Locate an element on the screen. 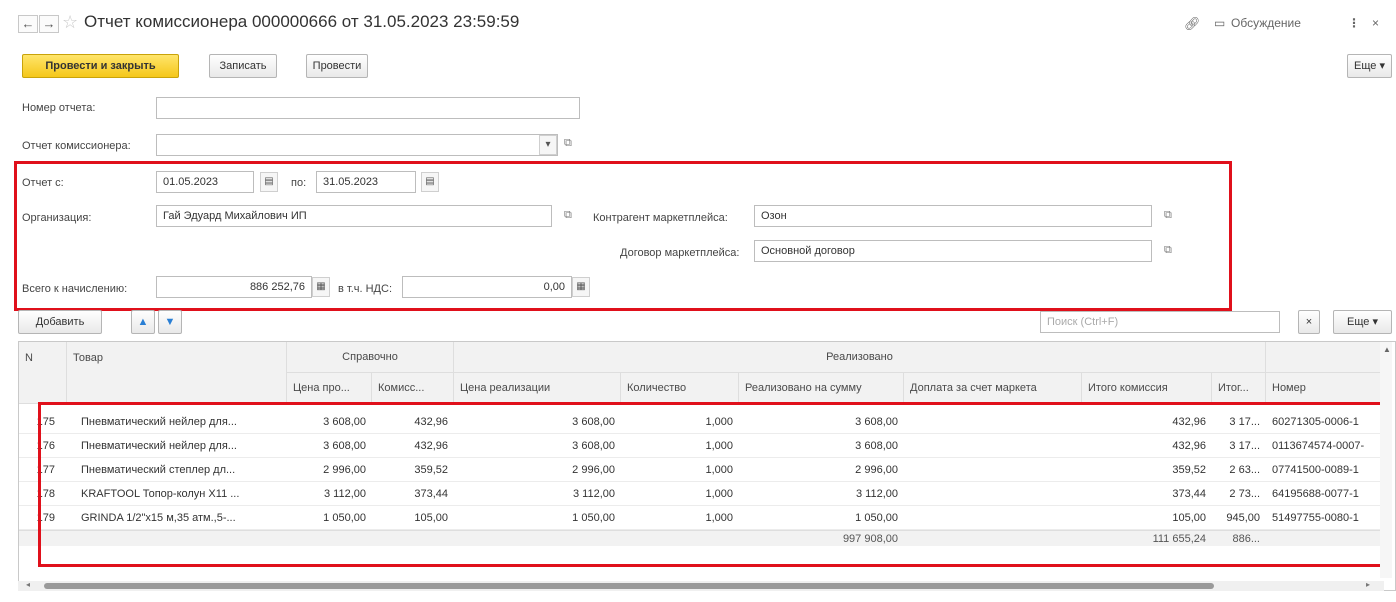  column-header-marketplace-surcharge: Доплата за счет маркета is located at coordinates (993, 388).